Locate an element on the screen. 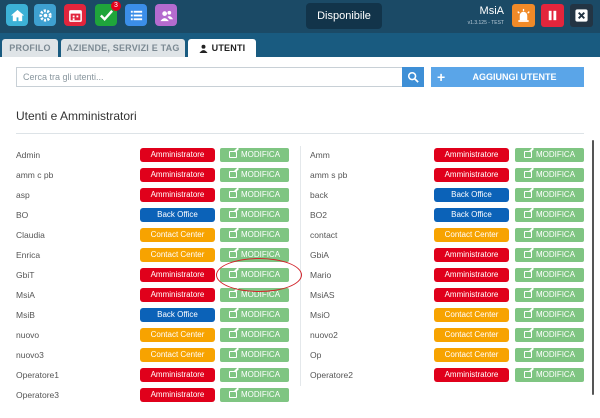 The width and height of the screenshot is (600, 418). user-row: Operatore3 Amministratore MODIFICA is located at coordinates (153, 395).